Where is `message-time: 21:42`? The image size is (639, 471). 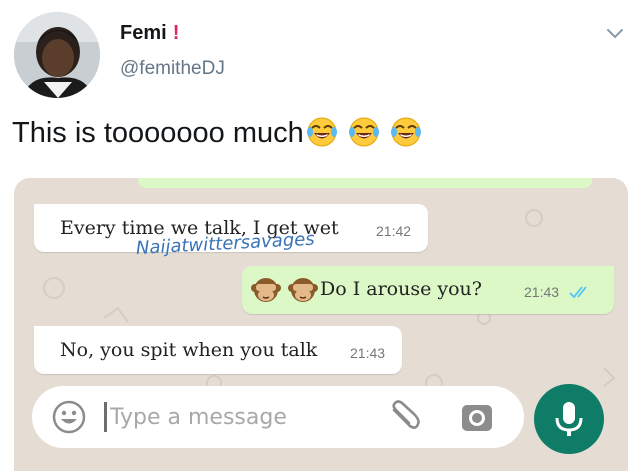 message-time: 21:42 is located at coordinates (394, 231).